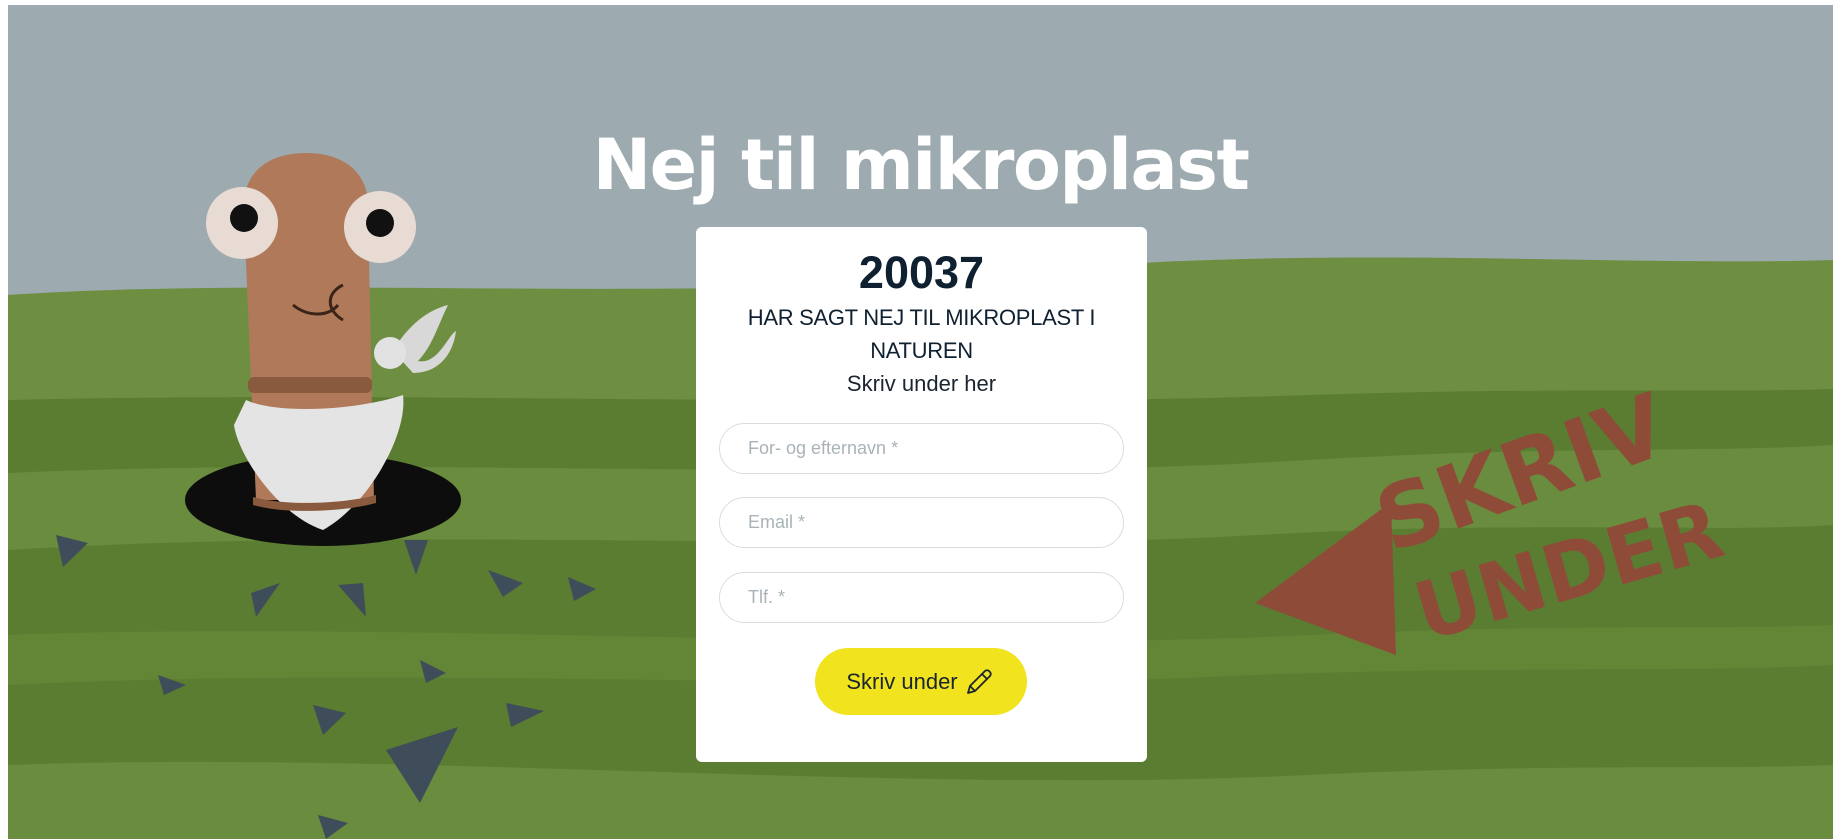 Image resolution: width=1833 pixels, height=839 pixels. What do you see at coordinates (921, 272) in the screenshot?
I see `signature-count: 20037` at bounding box center [921, 272].